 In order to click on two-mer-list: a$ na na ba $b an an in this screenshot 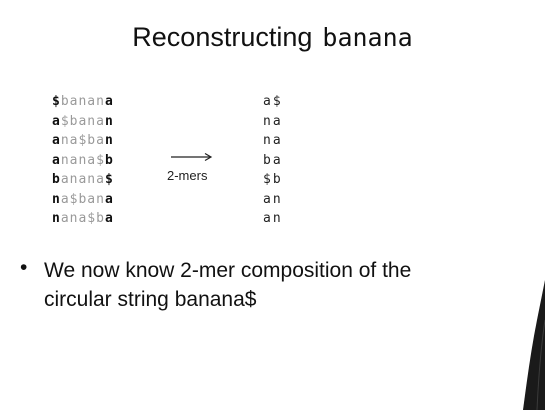, I will do `click(273, 160)`.